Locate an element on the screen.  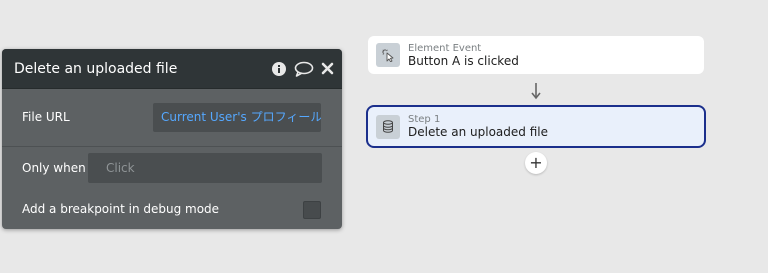
breakpoint-checkbox is located at coordinates (312, 210).